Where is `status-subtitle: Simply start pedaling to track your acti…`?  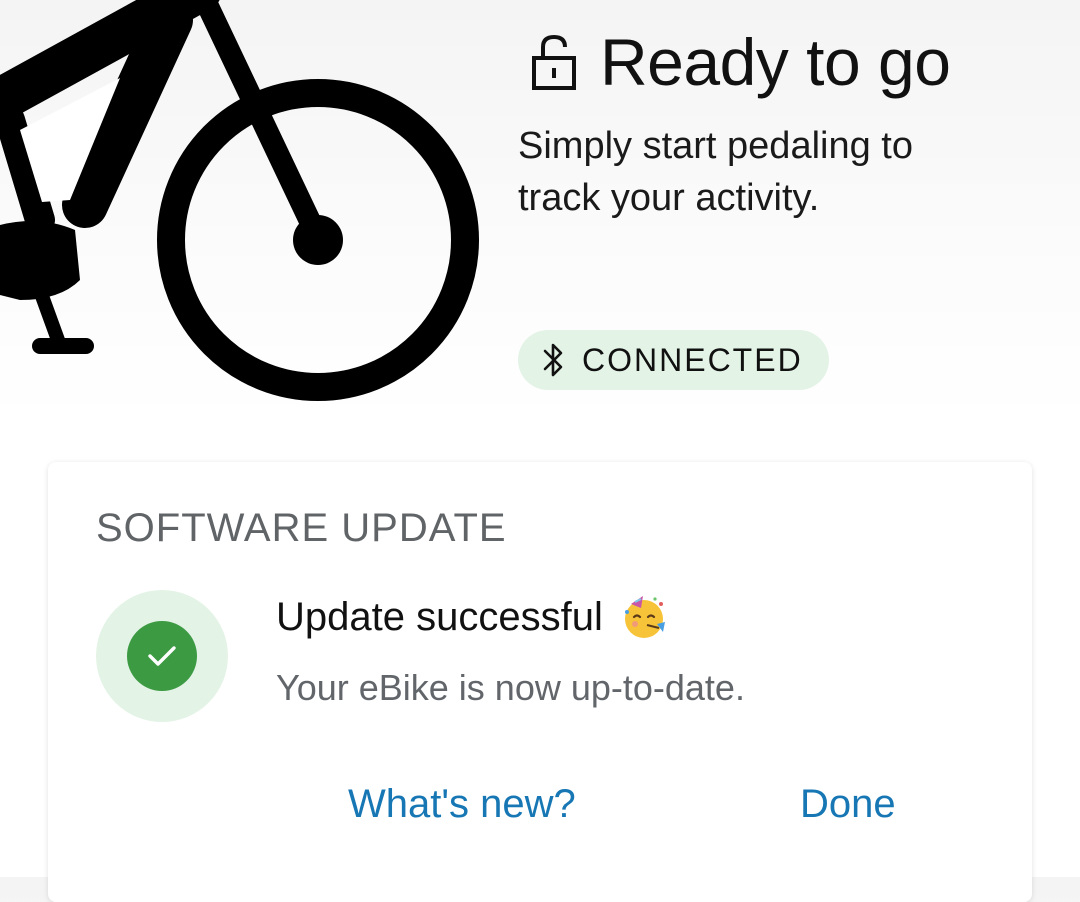
status-subtitle: Simply start pedaling to track your acti… is located at coordinates (715, 172).